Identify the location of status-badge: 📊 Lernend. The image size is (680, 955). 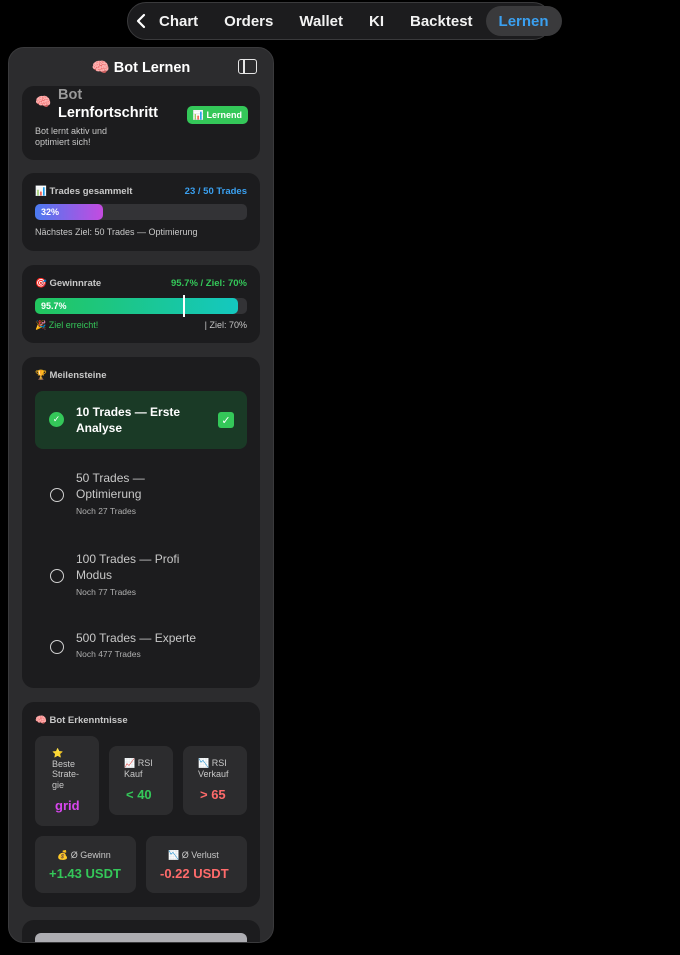
(217, 115).